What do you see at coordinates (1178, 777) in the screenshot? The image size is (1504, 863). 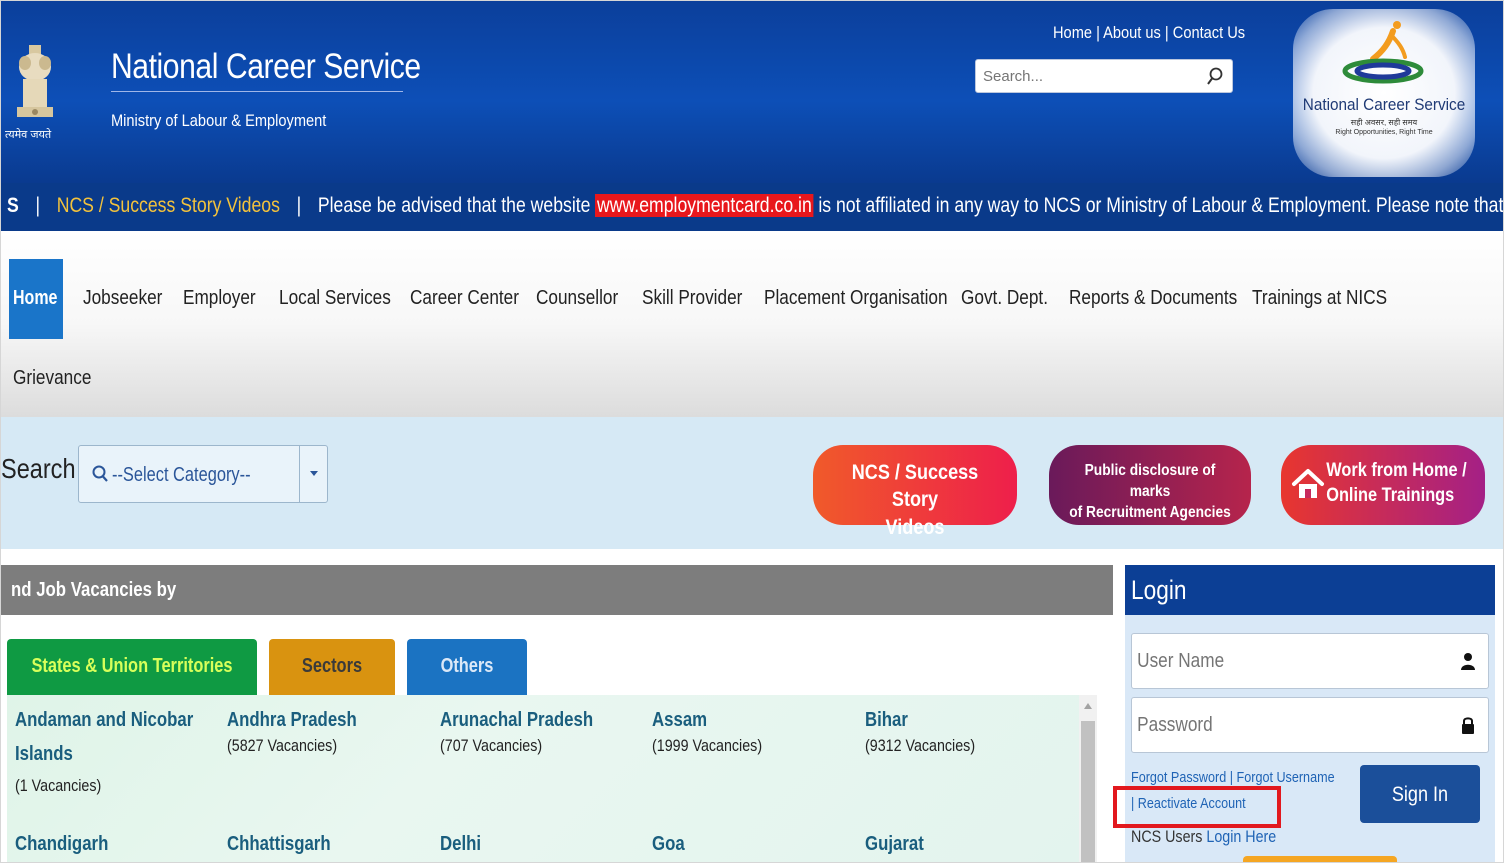 I see `forgot-password-link: Forgot Password` at bounding box center [1178, 777].